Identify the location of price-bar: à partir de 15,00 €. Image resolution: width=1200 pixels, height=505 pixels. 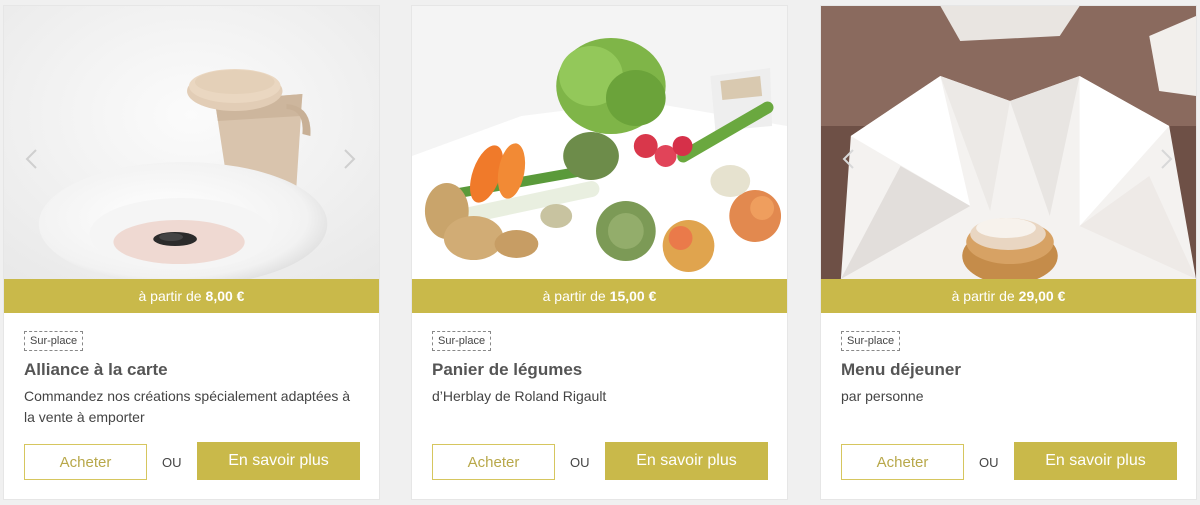
(599, 296).